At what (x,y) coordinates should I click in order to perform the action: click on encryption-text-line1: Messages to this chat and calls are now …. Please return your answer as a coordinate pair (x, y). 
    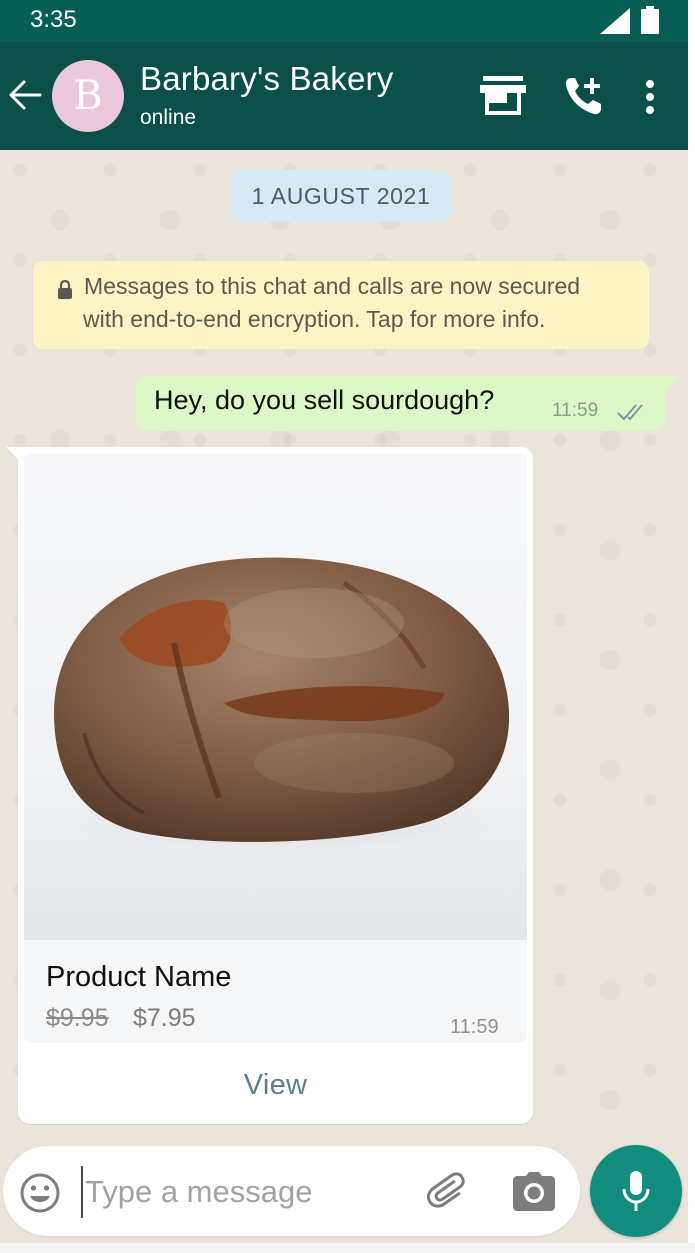
    Looking at the image, I should click on (332, 286).